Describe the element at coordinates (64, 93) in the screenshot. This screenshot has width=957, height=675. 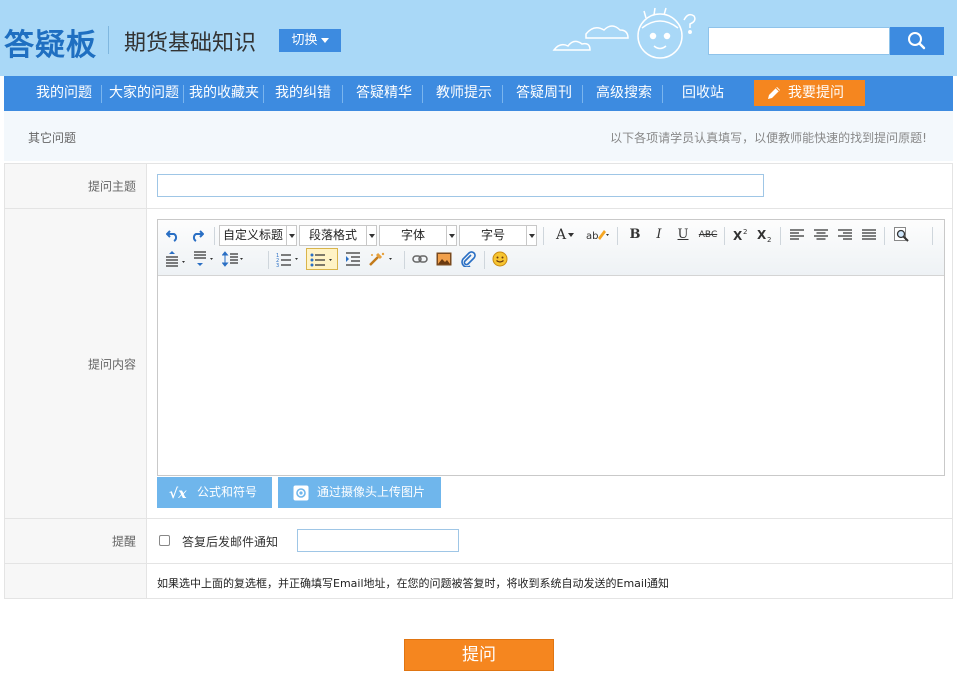
I see `nav-item-my-questions: 我的问题` at that location.